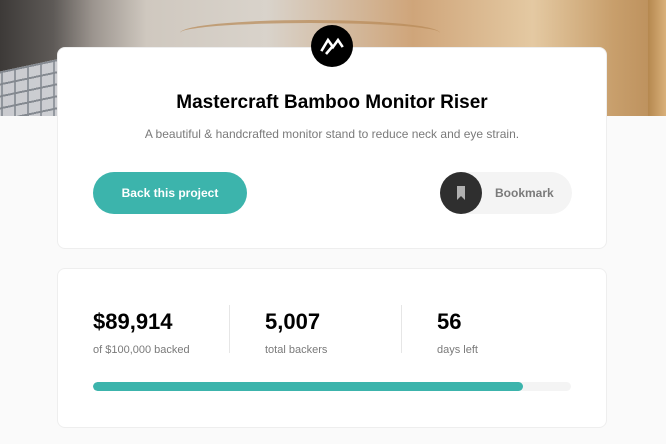  I want to click on mastercraft-logo-icon, so click(332, 46).